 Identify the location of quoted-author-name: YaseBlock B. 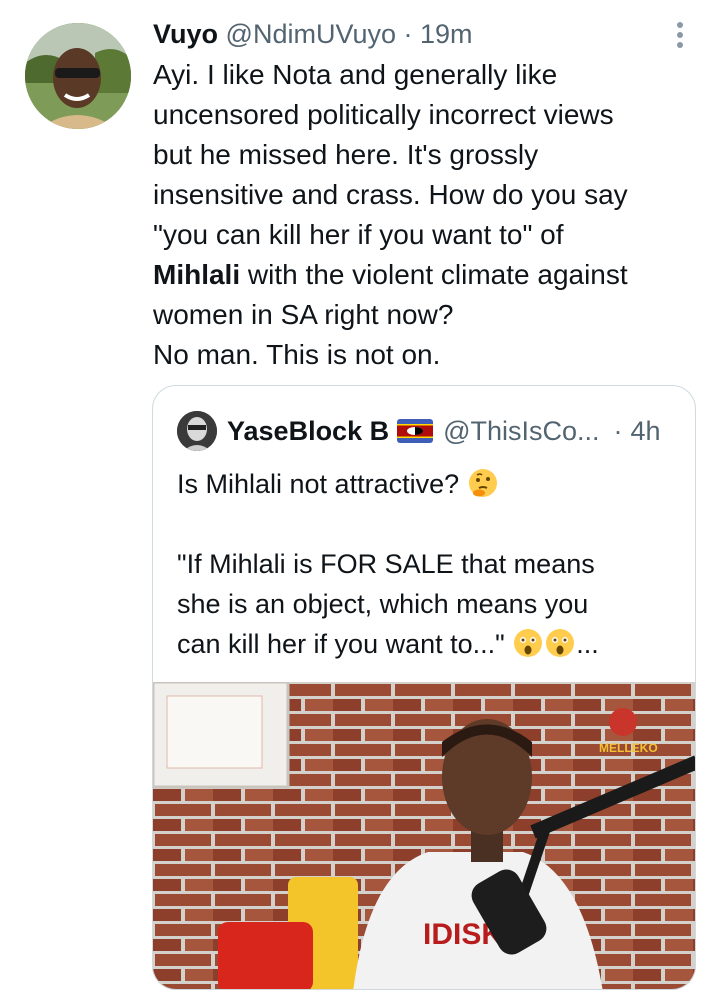
(308, 431).